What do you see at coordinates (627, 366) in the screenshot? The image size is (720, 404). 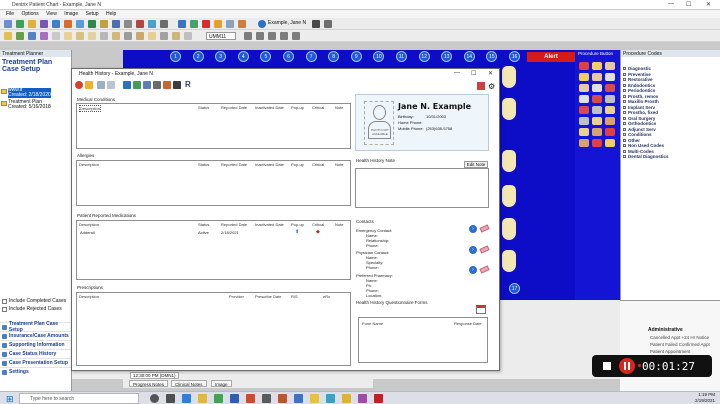 I see `pause-recording-icon` at bounding box center [627, 366].